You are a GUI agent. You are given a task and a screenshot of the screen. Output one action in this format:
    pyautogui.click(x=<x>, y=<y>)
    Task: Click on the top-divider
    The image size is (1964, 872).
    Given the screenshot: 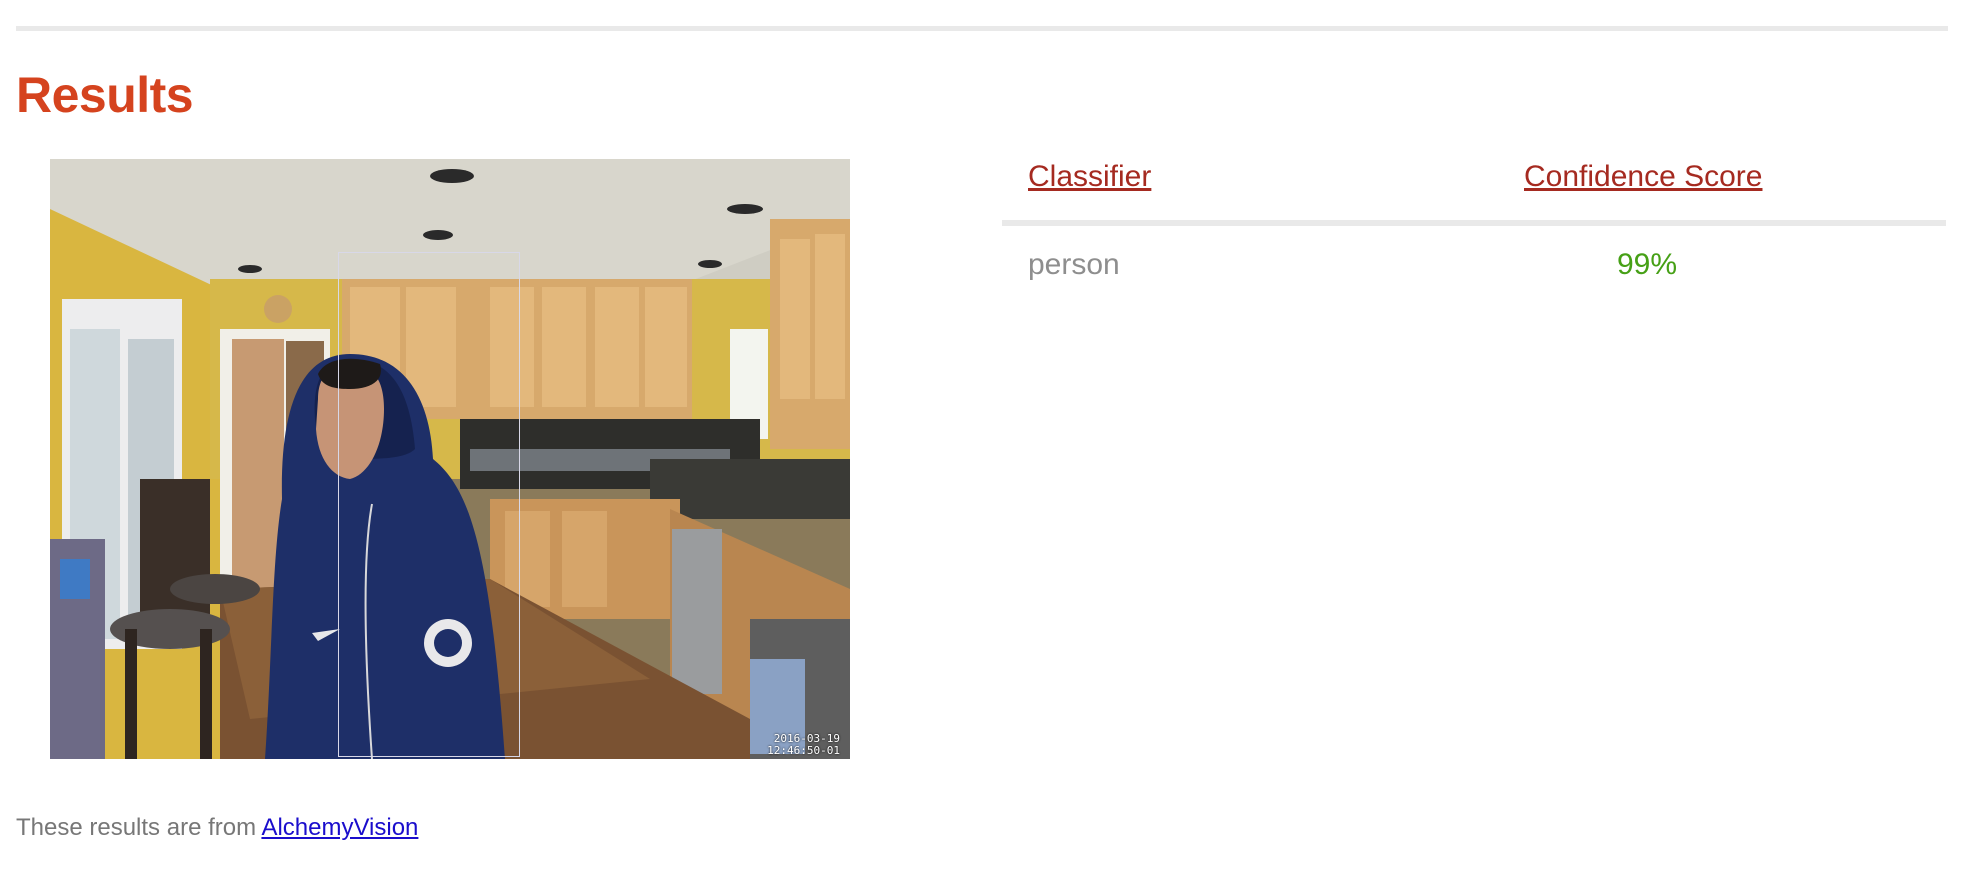 What is the action you would take?
    pyautogui.click(x=982, y=28)
    